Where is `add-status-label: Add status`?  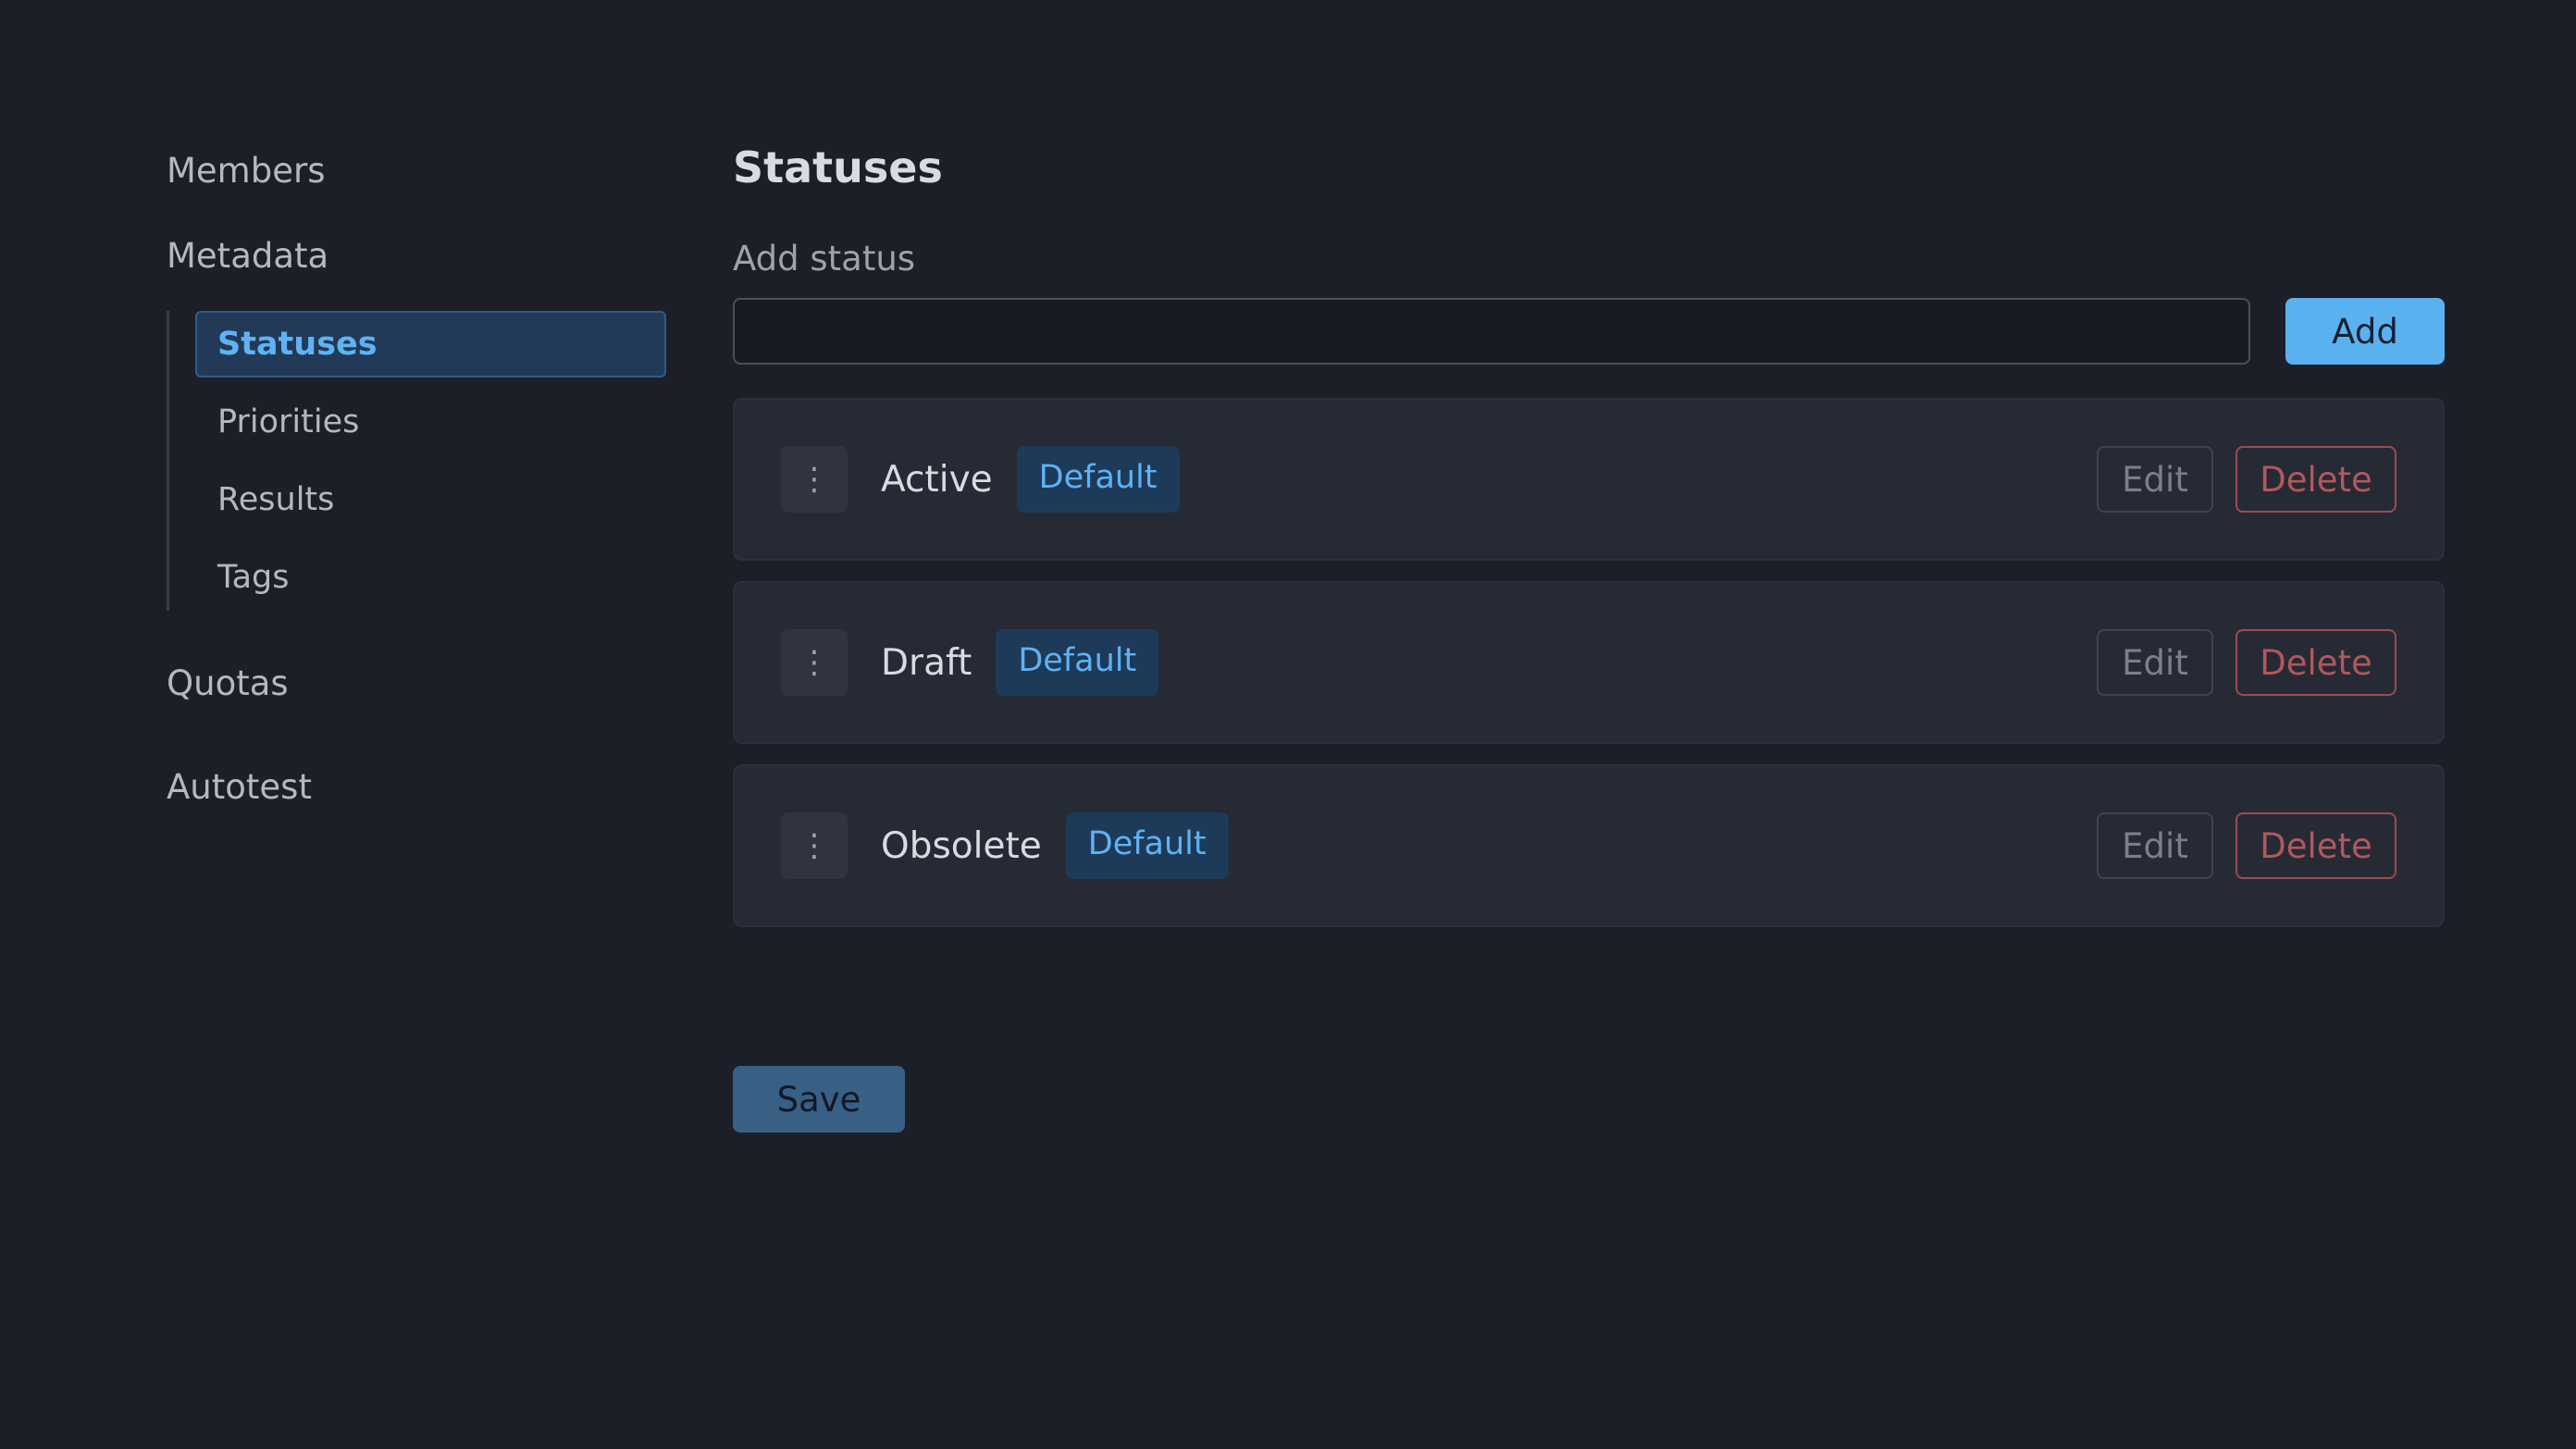
add-status-label: Add status is located at coordinates (825, 259).